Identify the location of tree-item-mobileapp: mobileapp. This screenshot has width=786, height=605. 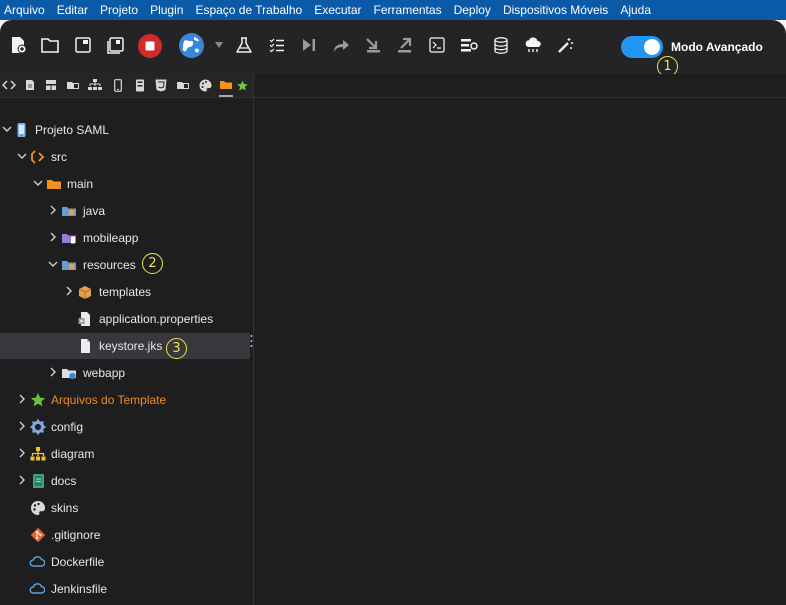
(125, 238).